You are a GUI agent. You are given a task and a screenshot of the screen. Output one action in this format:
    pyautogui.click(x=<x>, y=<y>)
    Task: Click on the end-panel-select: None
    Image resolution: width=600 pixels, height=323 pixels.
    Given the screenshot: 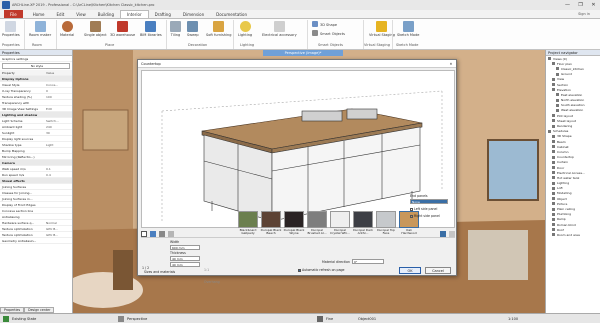 What is the action you would take?
    pyautogui.click(x=429, y=201)
    